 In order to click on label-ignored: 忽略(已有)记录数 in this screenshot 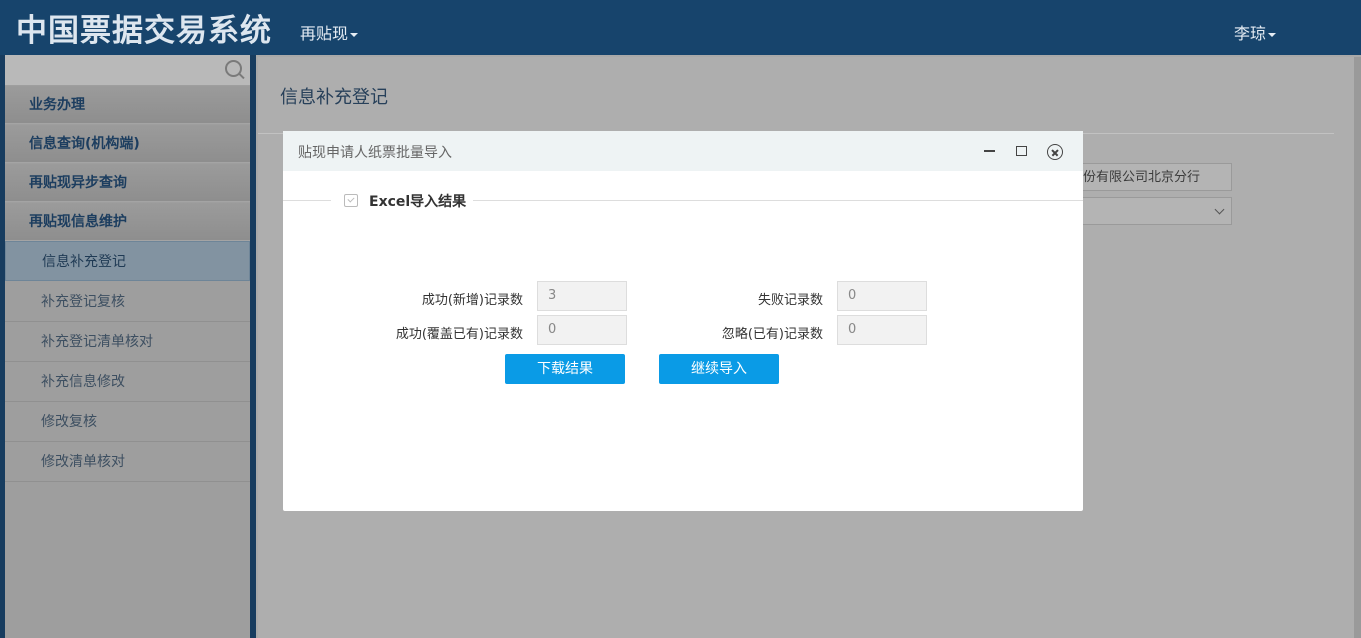, I will do `click(772, 334)`.